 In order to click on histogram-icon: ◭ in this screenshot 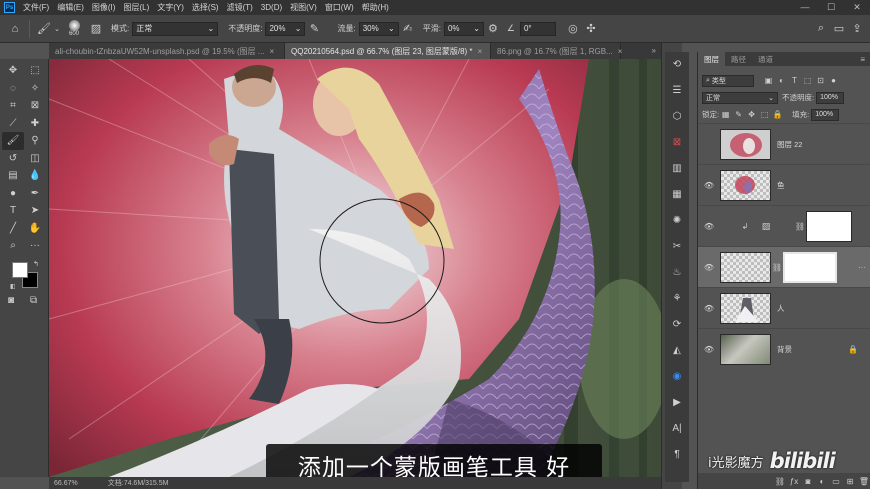, I will do `click(677, 350)`.